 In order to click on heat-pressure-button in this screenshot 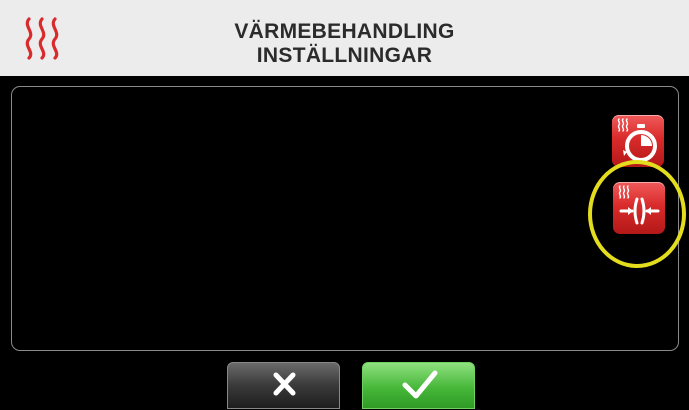, I will do `click(639, 208)`.